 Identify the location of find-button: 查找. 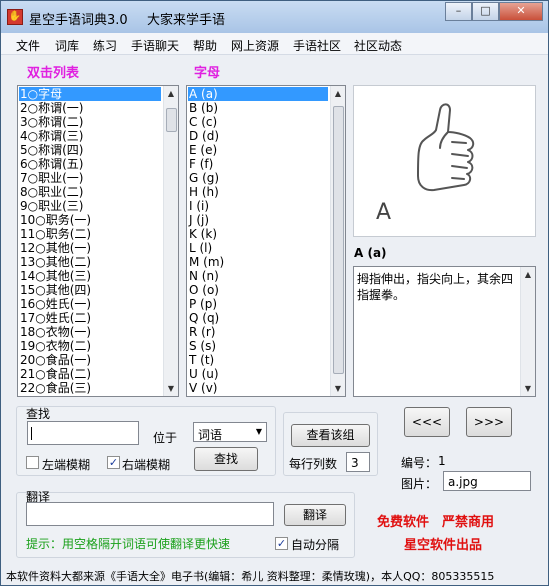
(226, 459).